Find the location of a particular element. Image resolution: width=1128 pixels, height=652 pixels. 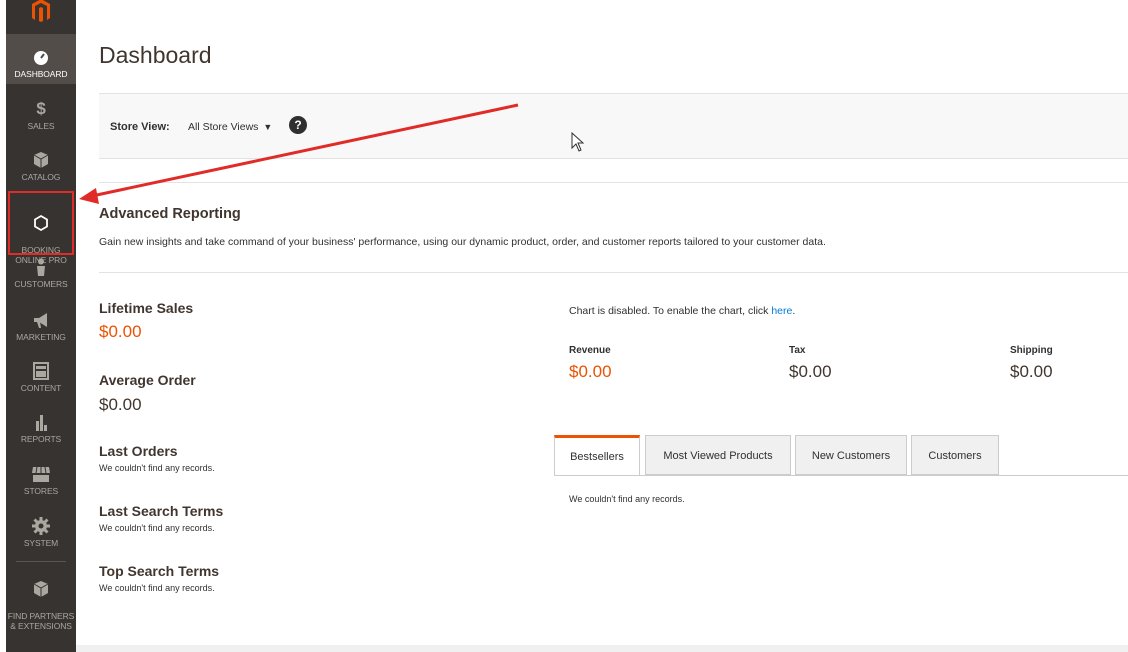

sidebar-item-label: DASHBOARD is located at coordinates (41, 74).